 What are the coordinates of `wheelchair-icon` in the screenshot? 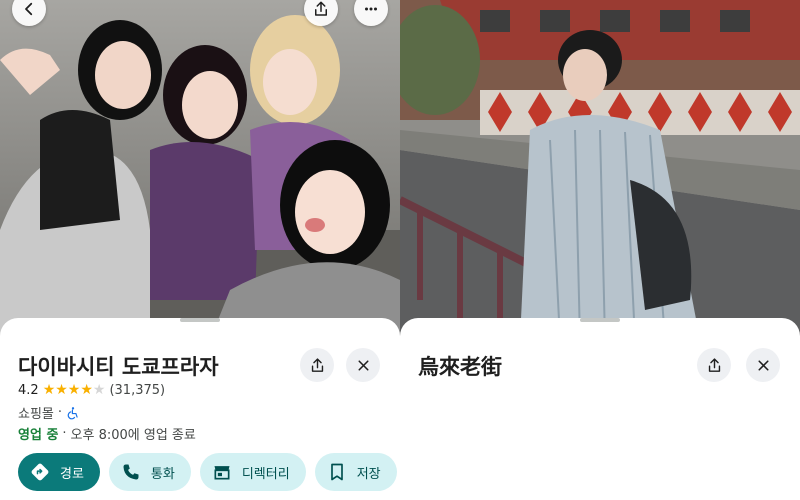 It's located at (73, 413).